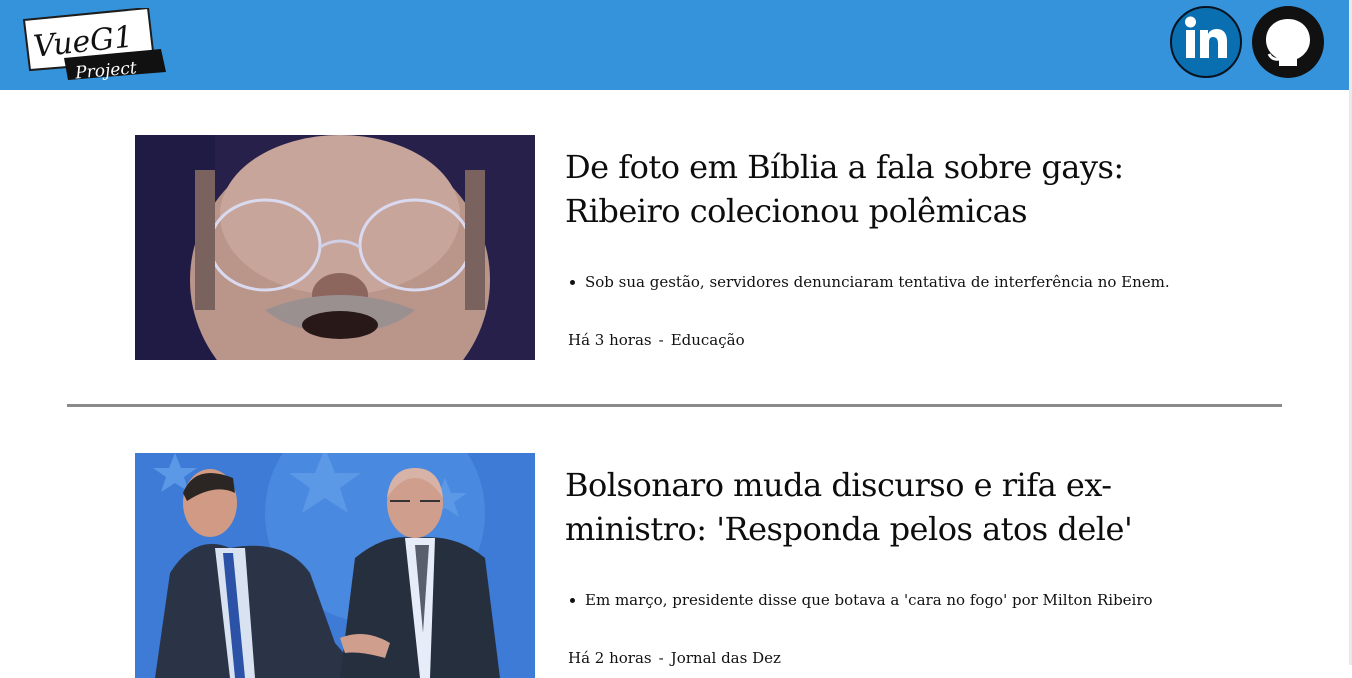 The height and width of the screenshot is (678, 1352). Describe the element at coordinates (674, 45) in the screenshot. I see `site-header: VueG1 Project` at that location.